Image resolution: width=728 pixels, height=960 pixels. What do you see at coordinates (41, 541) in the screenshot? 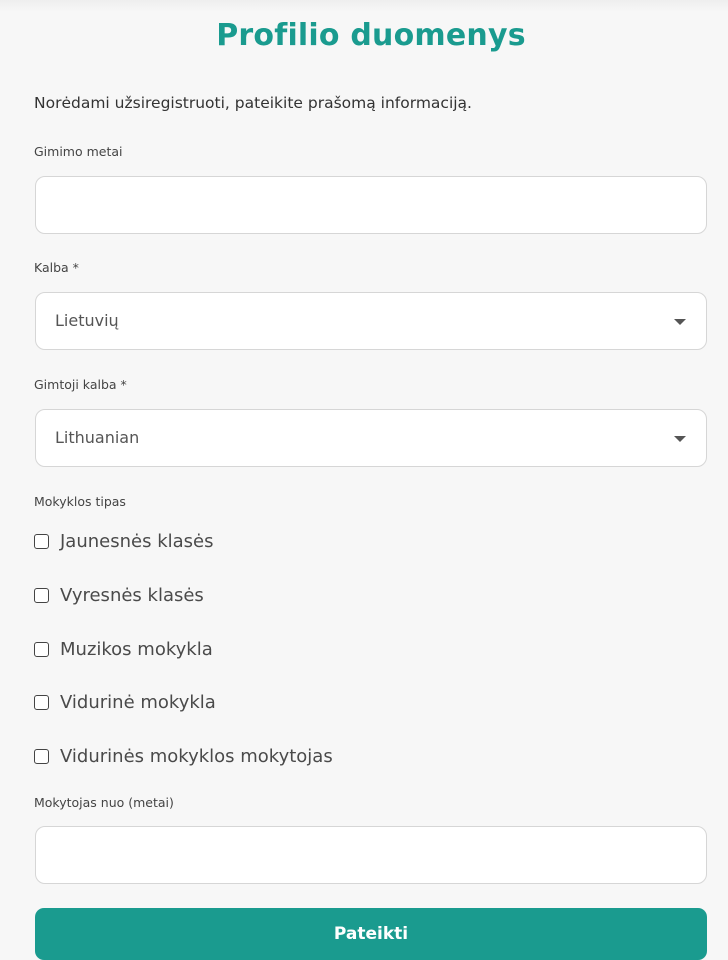
I see `junior-classes-checkbox` at bounding box center [41, 541].